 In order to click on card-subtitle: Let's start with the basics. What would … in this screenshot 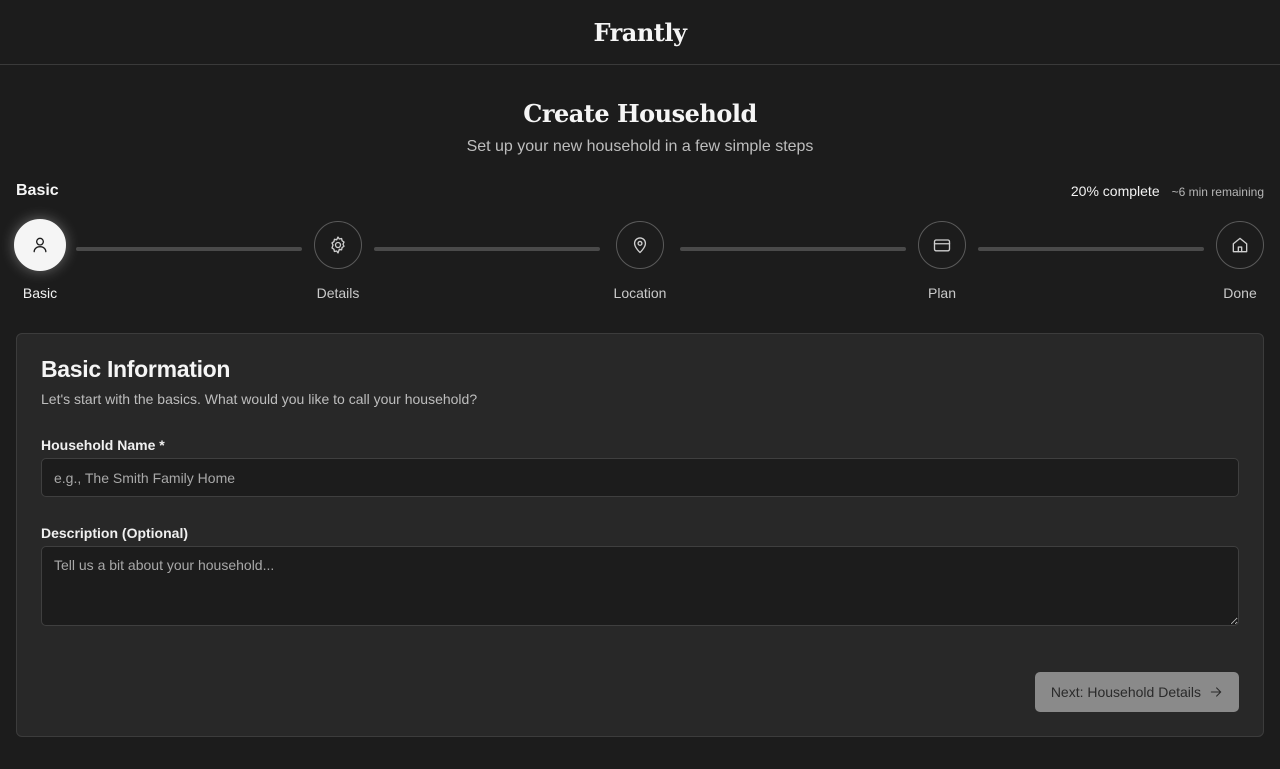, I will do `click(259, 399)`.